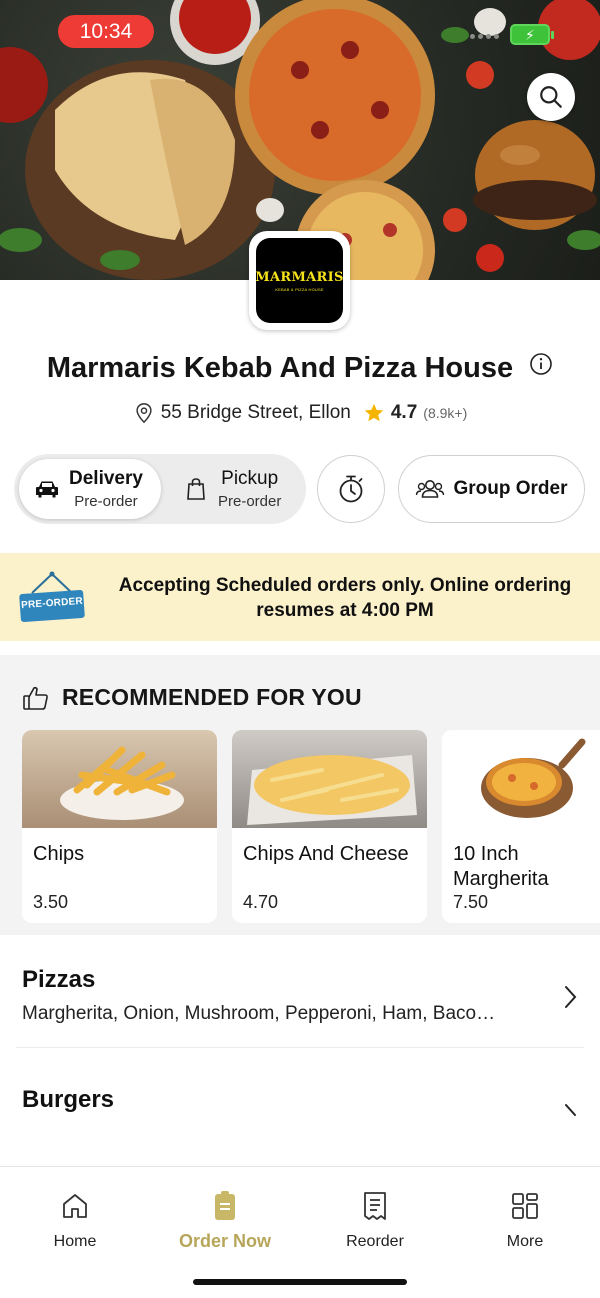 This screenshot has height=1298, width=600. What do you see at coordinates (404, 412) in the screenshot?
I see `rating-value: 4.7` at bounding box center [404, 412].